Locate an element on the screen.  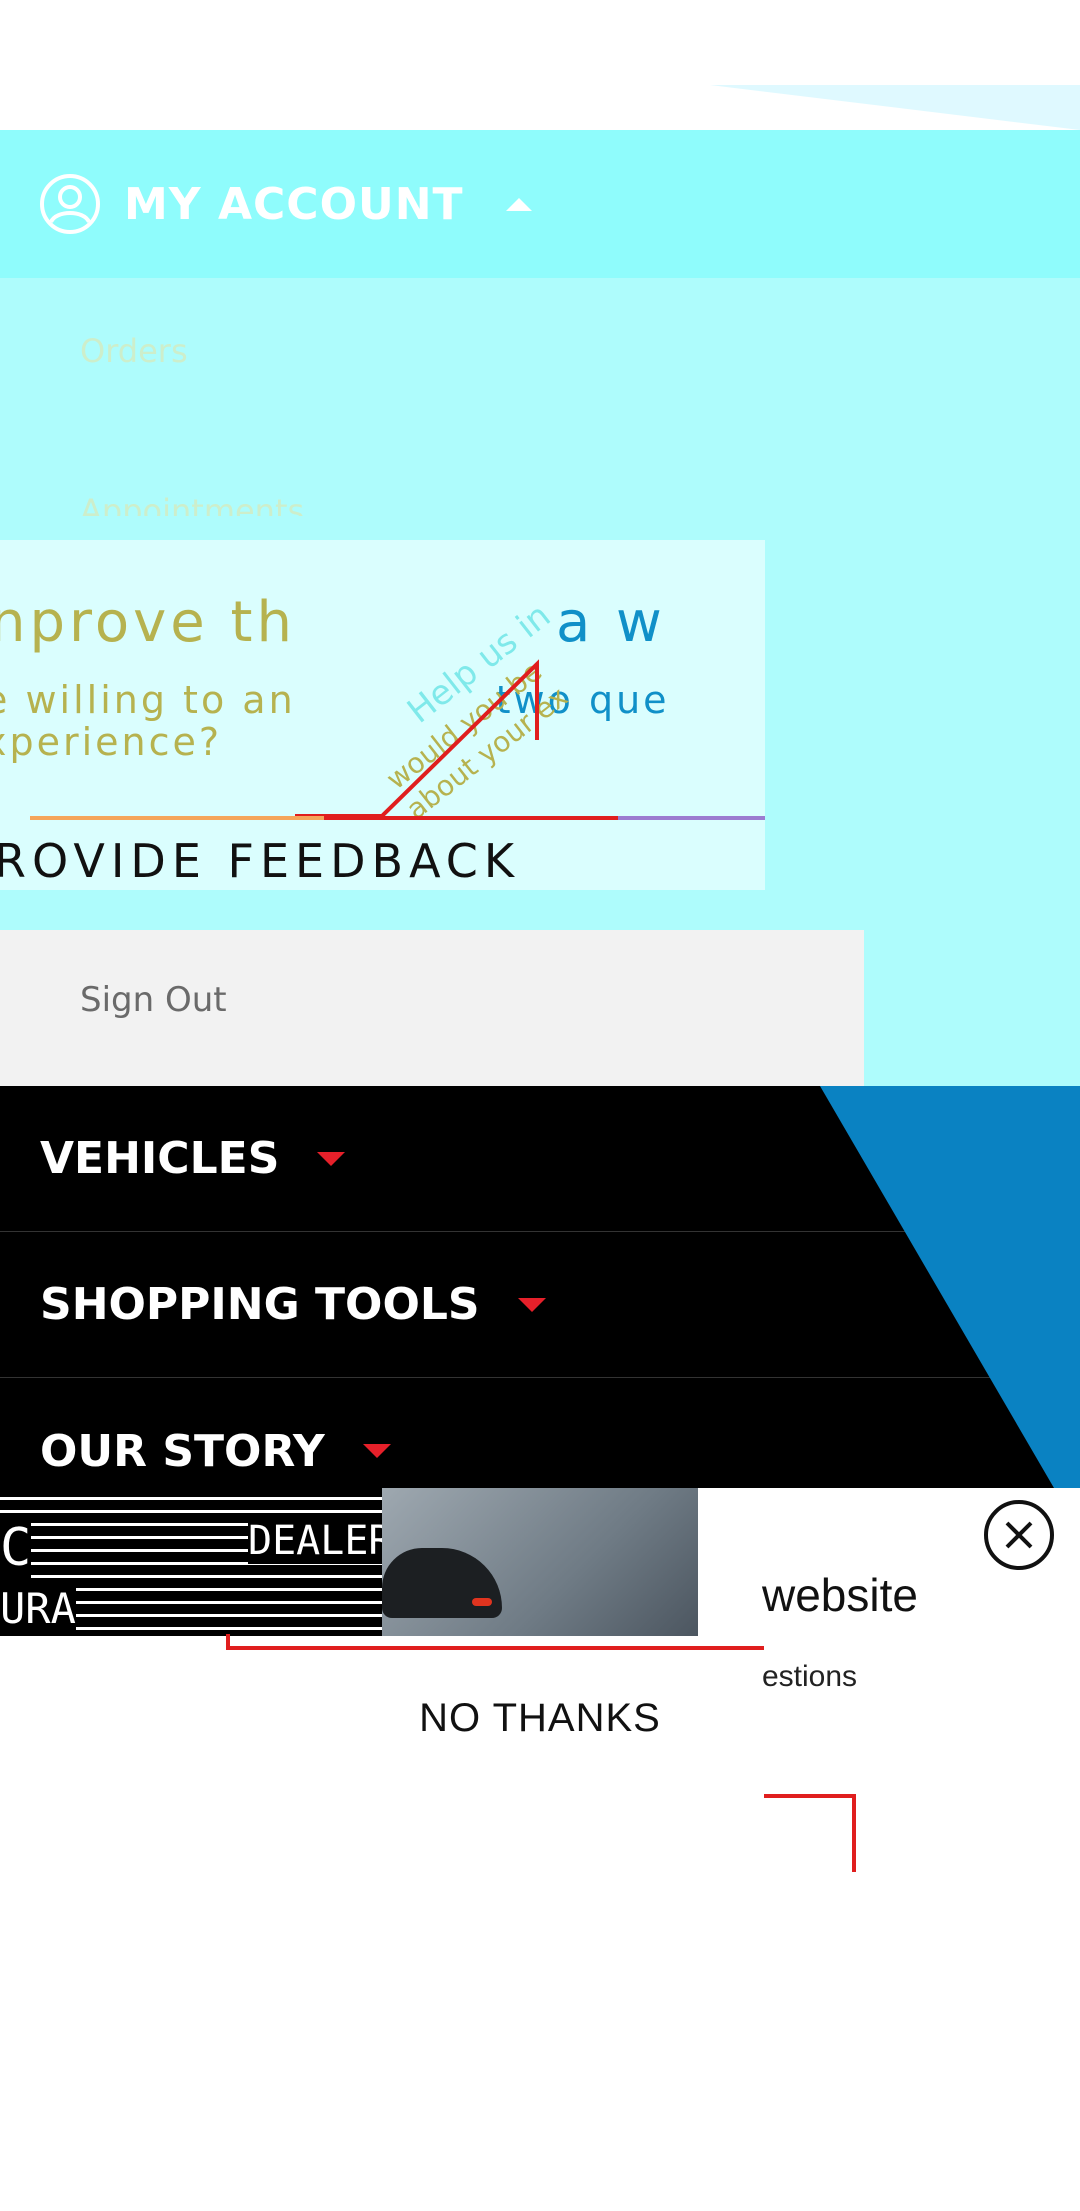
popup-red-divider-tick is located at coordinates (228, 1642).